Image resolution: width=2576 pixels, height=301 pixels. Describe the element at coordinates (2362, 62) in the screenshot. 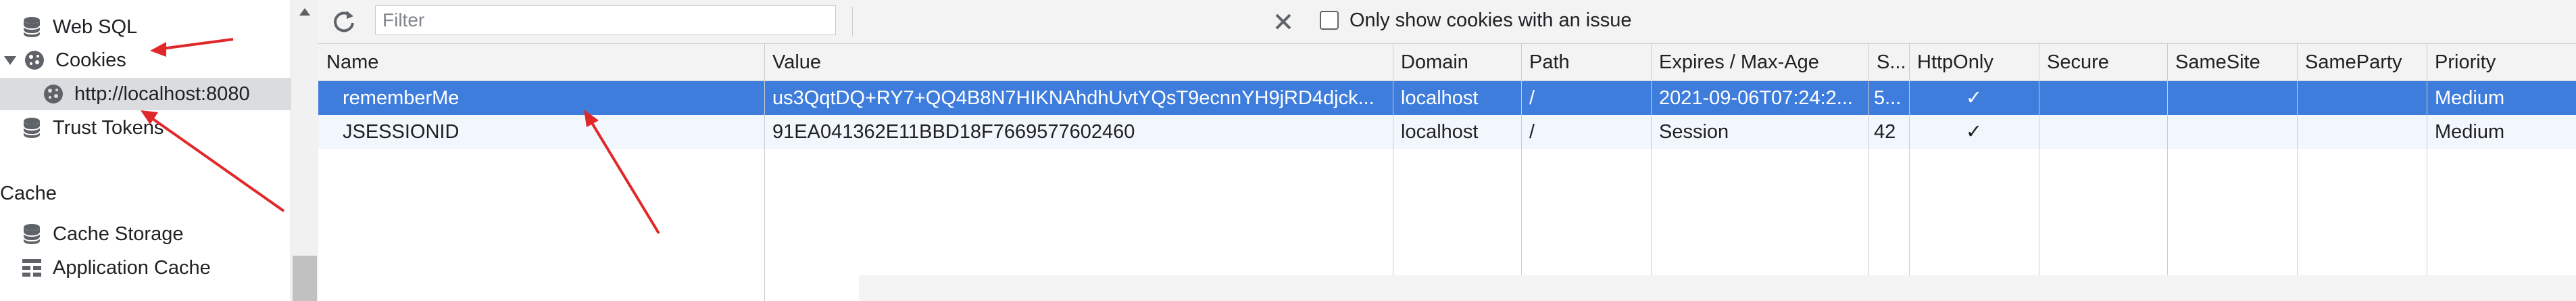

I see `column-header-sameparty: SameParty` at that location.